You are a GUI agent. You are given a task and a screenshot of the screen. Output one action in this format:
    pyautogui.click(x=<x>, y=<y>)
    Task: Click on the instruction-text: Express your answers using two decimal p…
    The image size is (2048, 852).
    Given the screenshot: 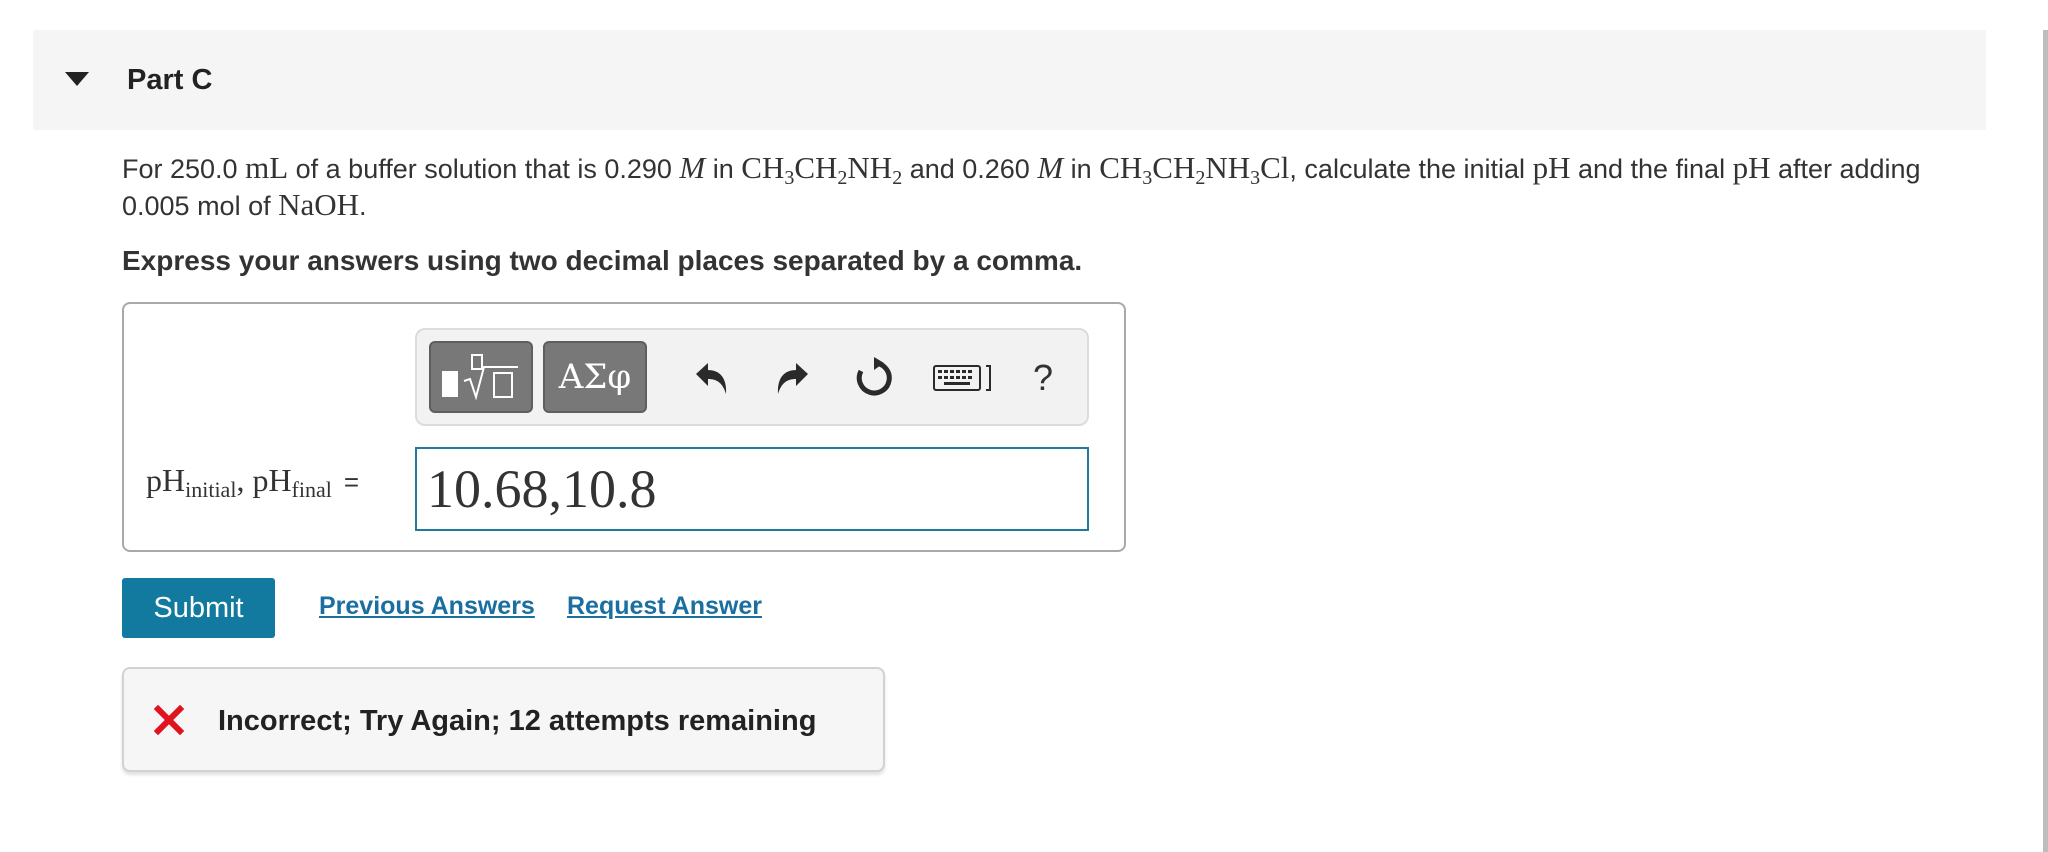 What is the action you would take?
    pyautogui.click(x=602, y=260)
    